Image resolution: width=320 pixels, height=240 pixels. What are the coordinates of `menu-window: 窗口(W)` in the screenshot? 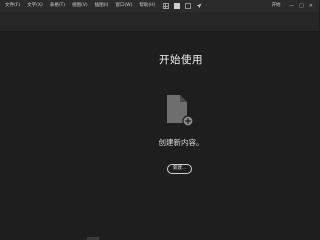 It's located at (124, 6).